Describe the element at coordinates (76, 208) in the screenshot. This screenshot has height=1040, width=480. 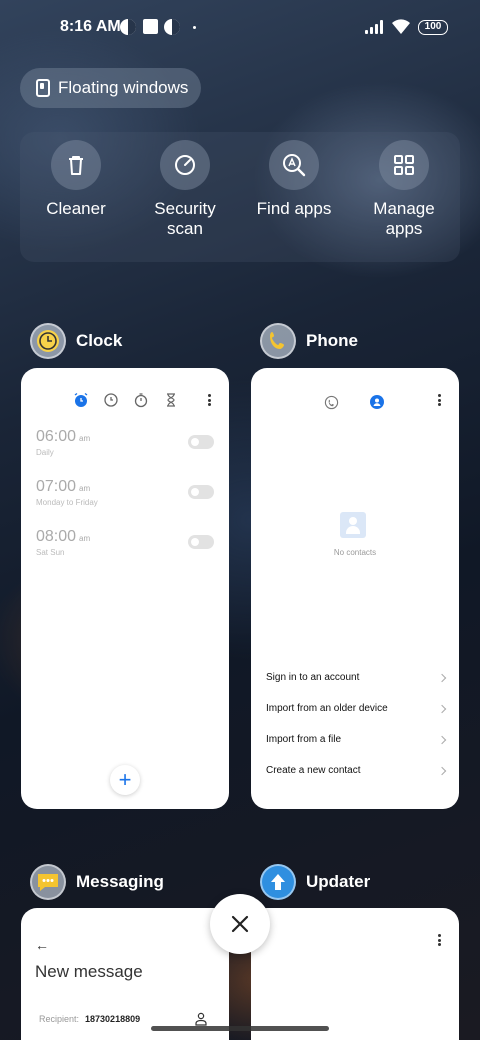
I see `cleaner-label: Cleaner` at that location.